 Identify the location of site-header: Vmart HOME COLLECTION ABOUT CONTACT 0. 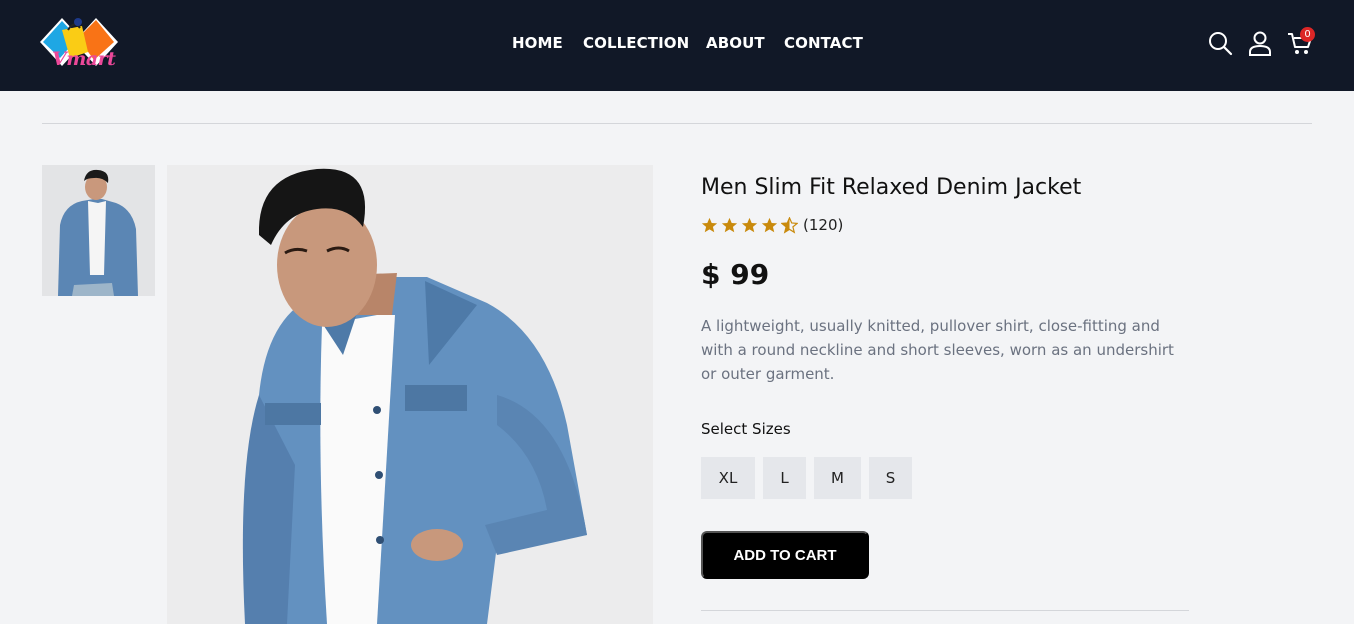
(677, 45).